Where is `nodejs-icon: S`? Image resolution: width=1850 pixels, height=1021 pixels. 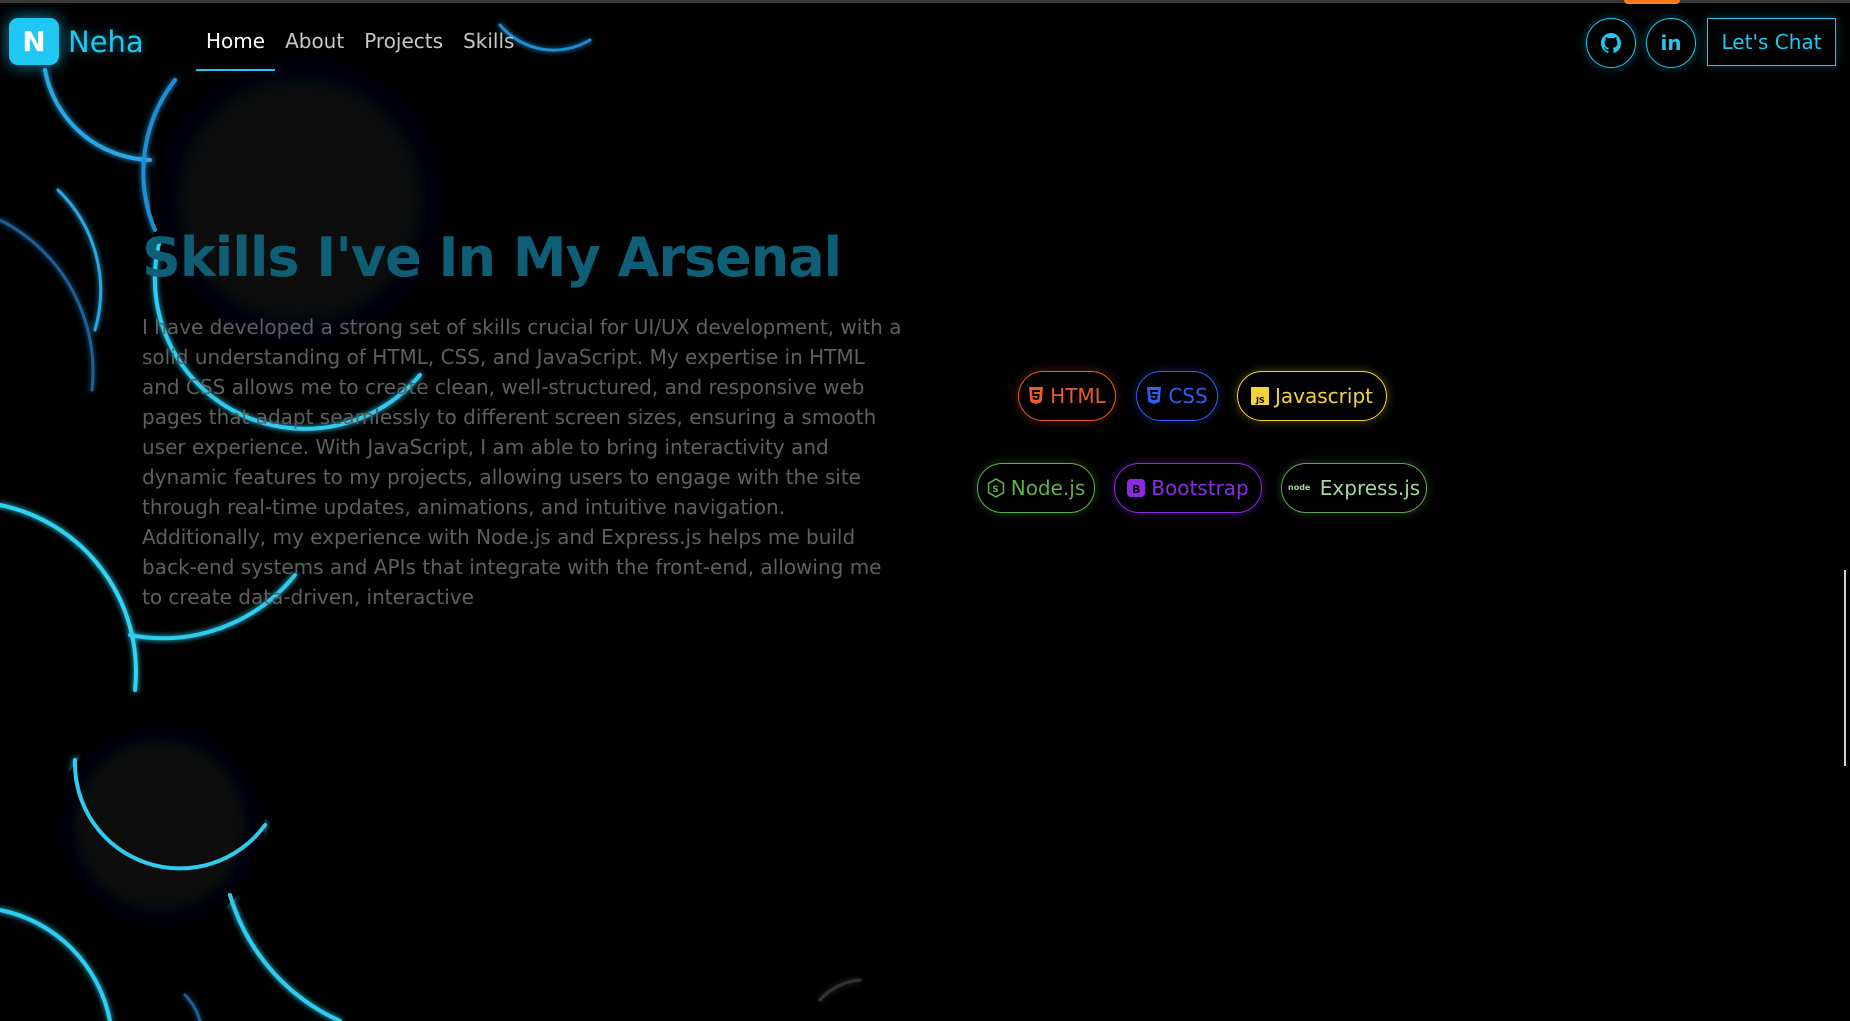
nodejs-icon: S is located at coordinates (996, 488).